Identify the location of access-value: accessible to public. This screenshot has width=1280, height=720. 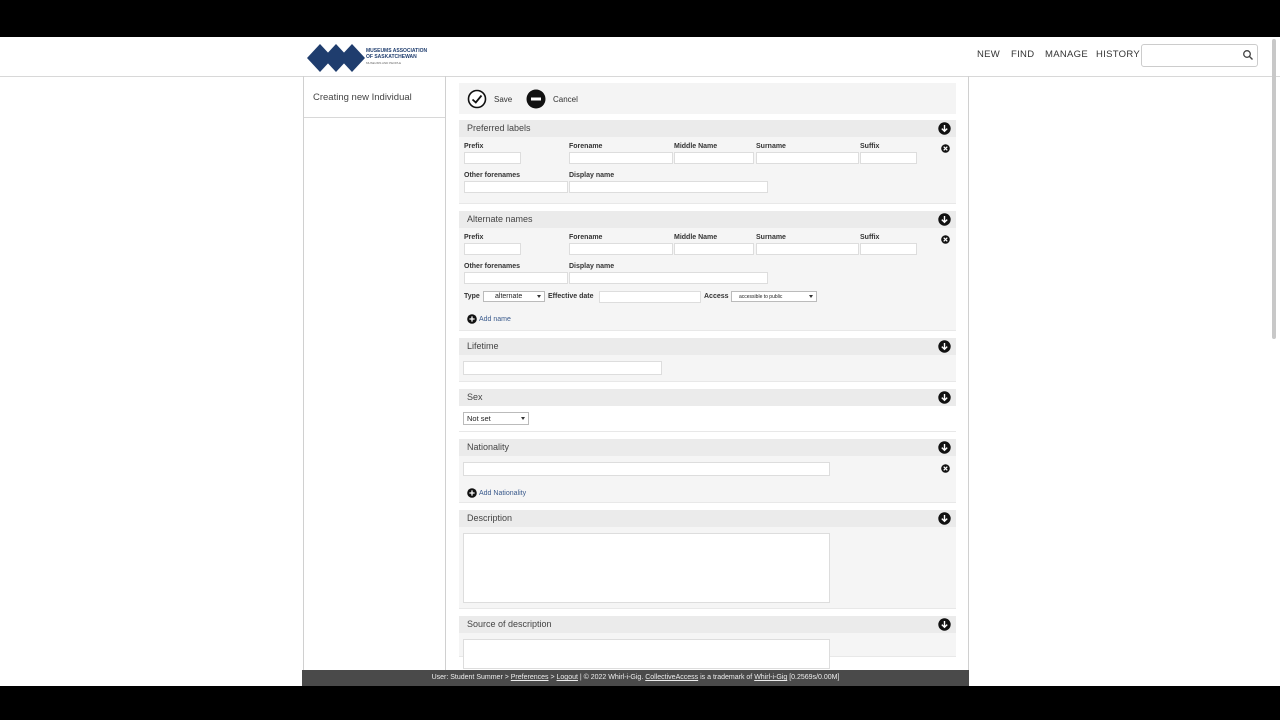
(761, 297).